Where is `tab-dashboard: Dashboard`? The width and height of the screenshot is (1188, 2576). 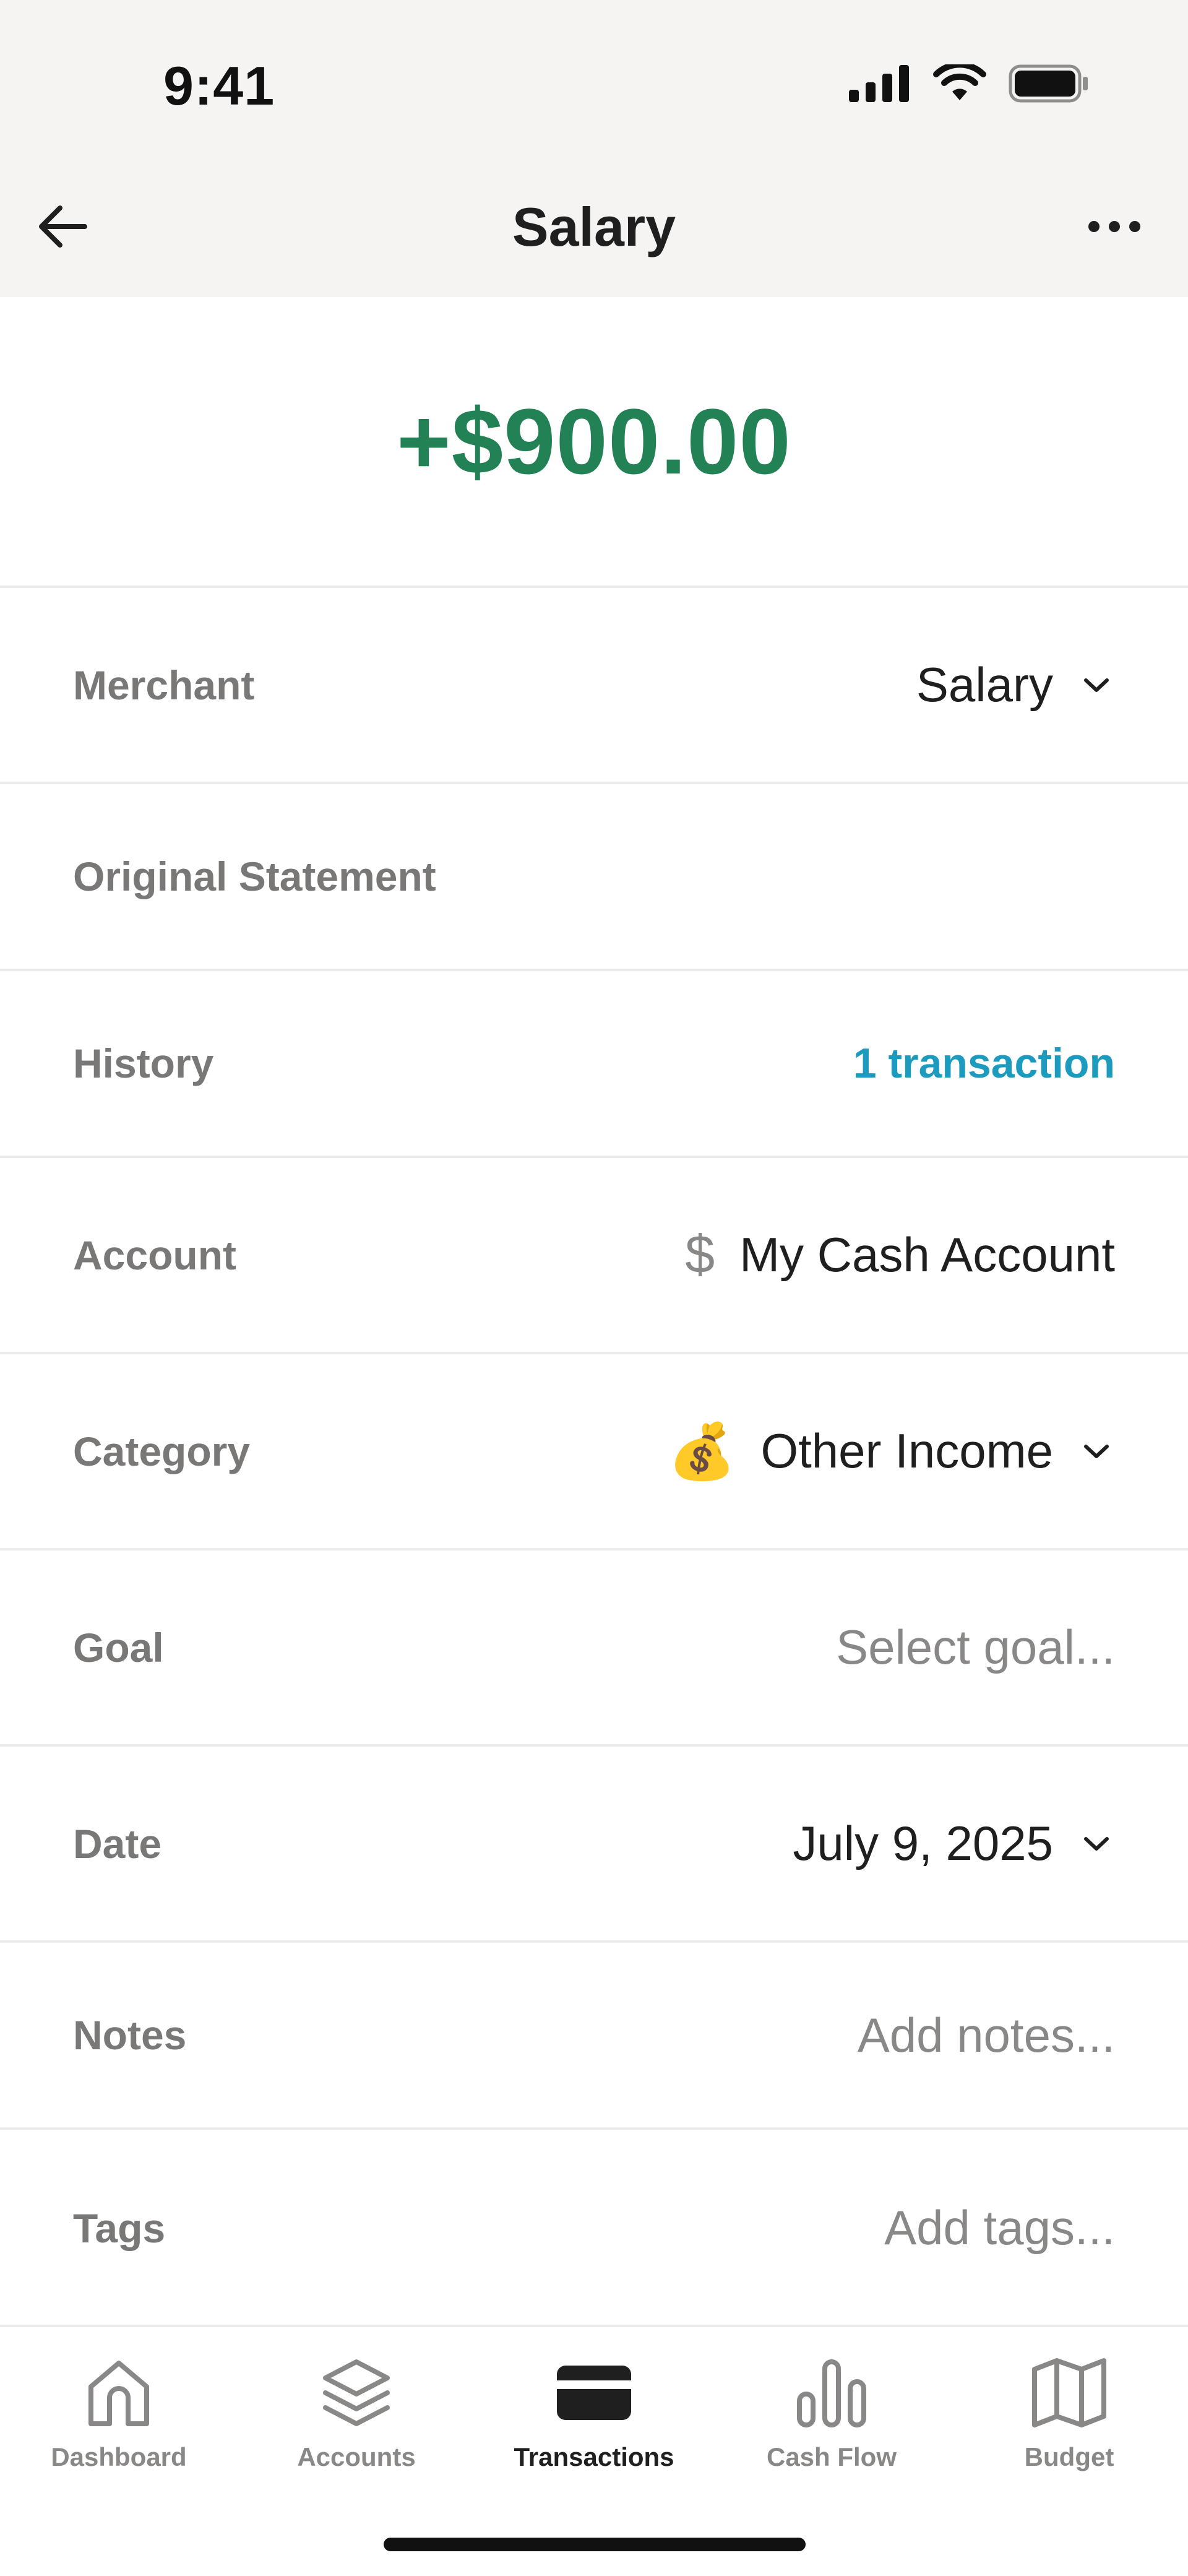
tab-dashboard: Dashboard is located at coordinates (119, 2410).